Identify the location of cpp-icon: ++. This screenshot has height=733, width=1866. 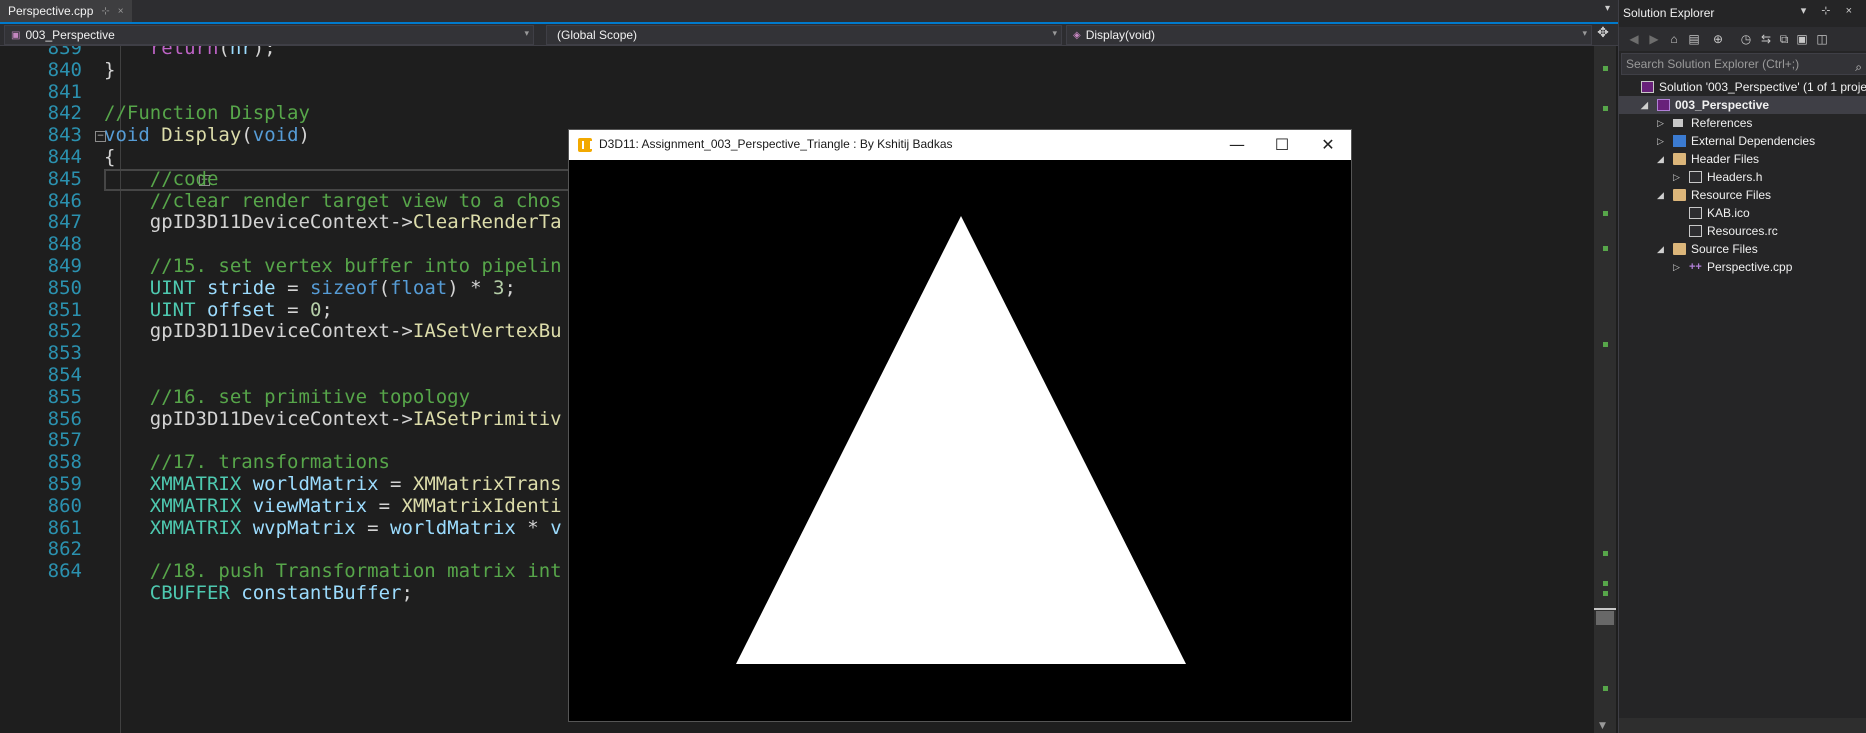
(1695, 267).